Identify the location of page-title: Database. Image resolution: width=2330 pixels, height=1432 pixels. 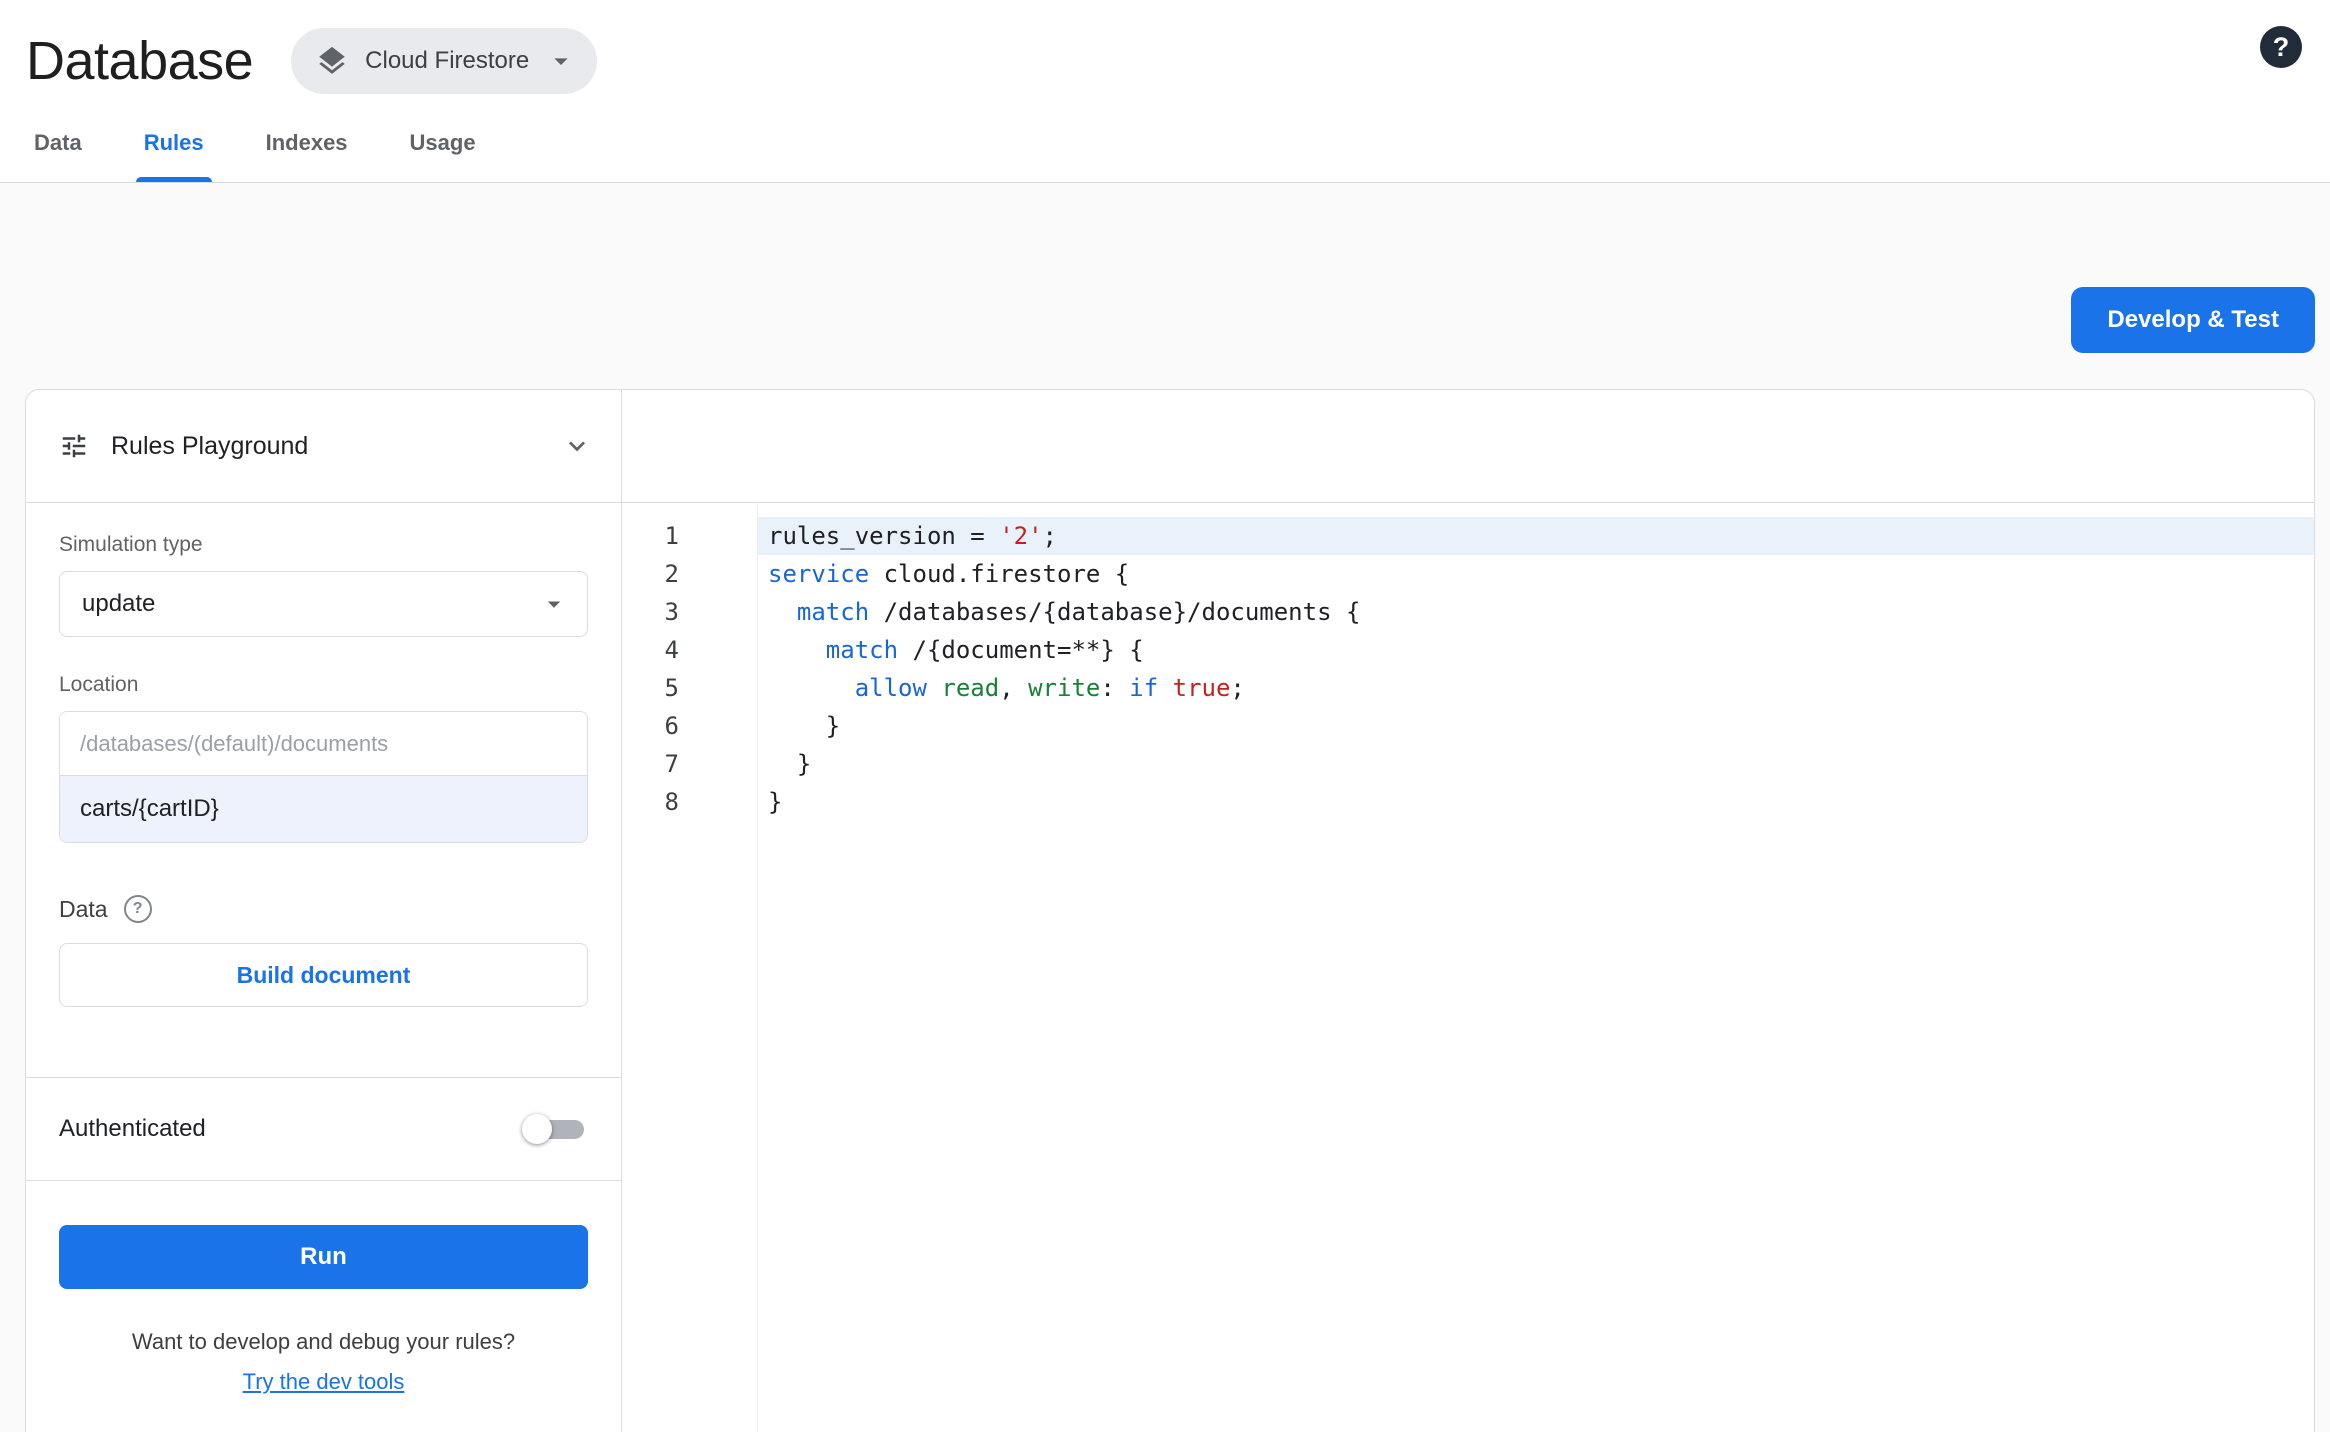
(140, 61).